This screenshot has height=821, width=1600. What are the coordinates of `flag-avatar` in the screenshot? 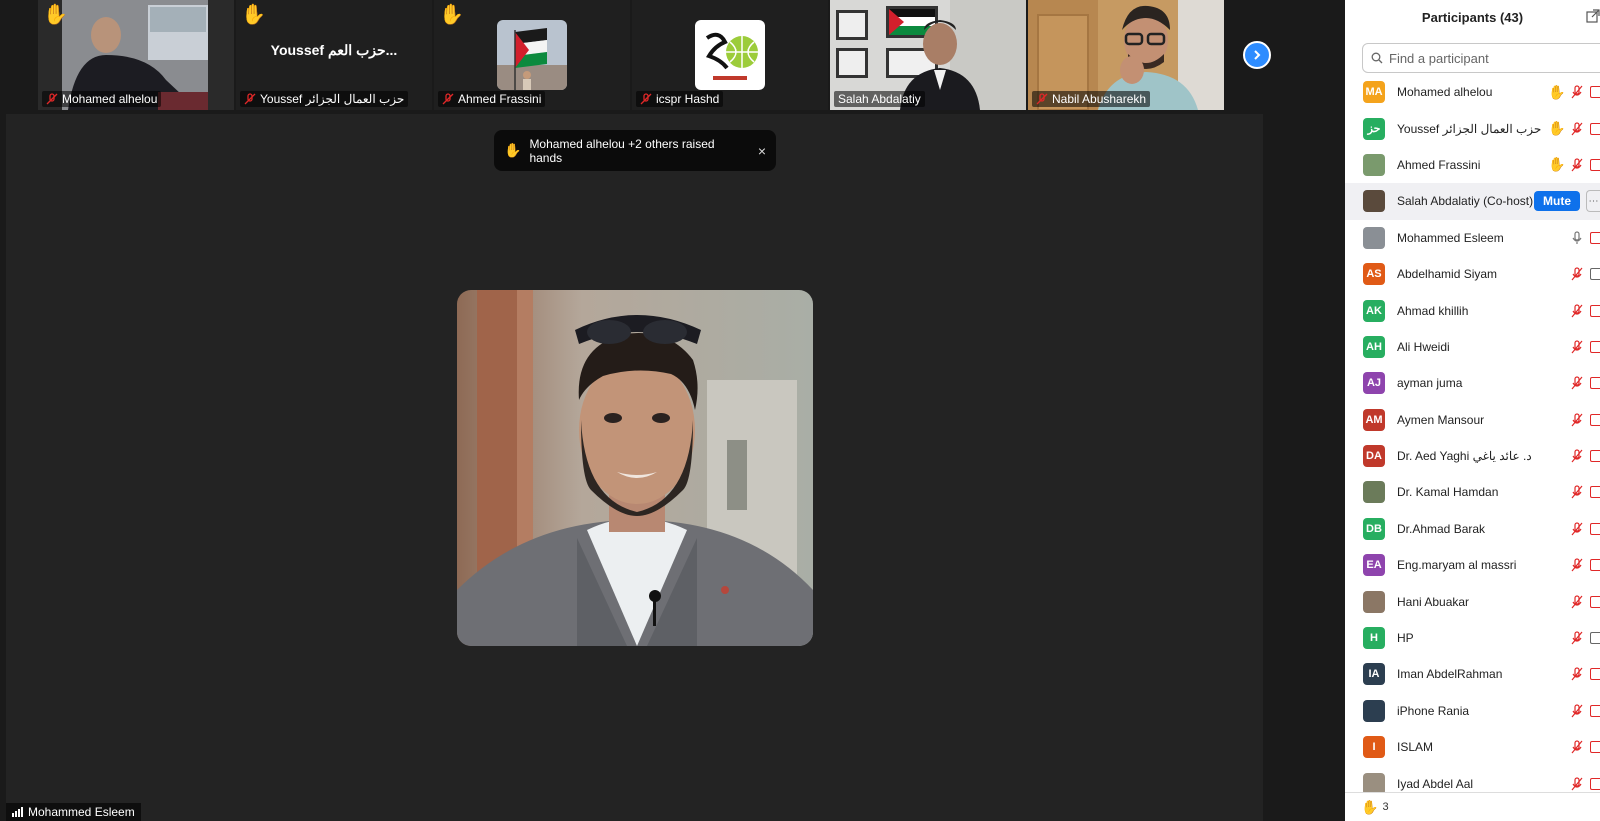 It's located at (532, 55).